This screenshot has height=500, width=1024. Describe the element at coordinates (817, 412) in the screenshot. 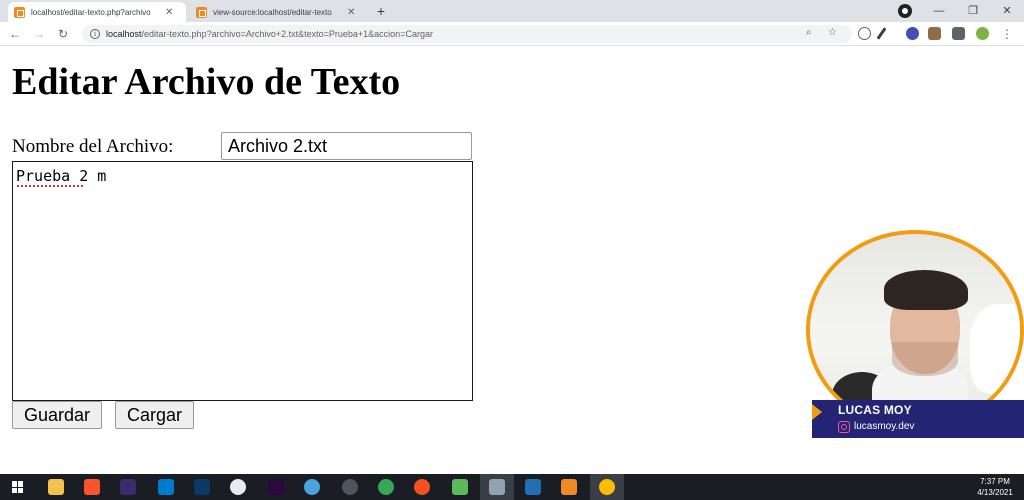

I see `banner-accent` at that location.